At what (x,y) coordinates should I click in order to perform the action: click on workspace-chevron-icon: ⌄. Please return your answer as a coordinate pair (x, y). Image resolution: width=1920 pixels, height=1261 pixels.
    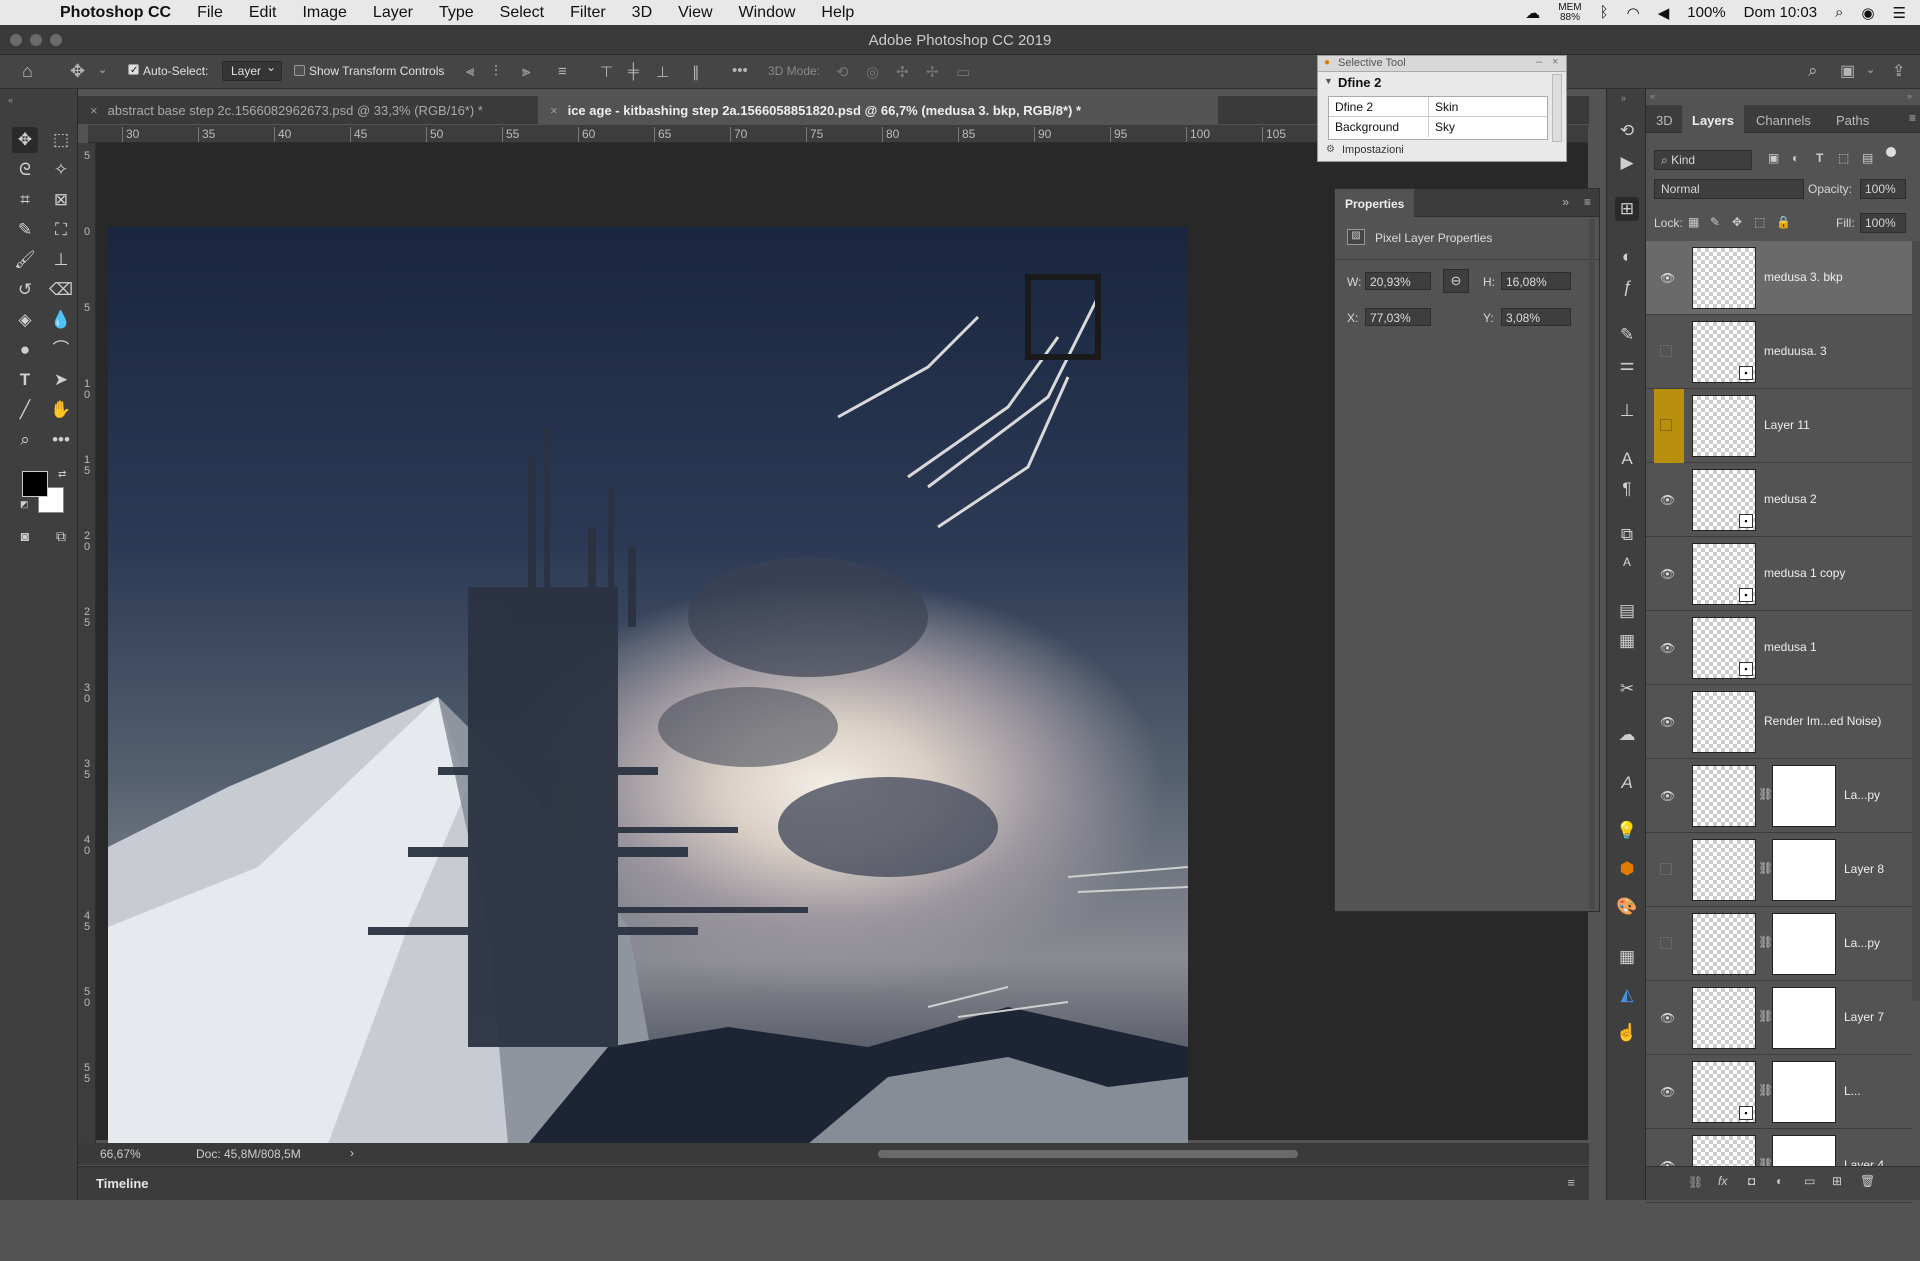
    Looking at the image, I should click on (1870, 69).